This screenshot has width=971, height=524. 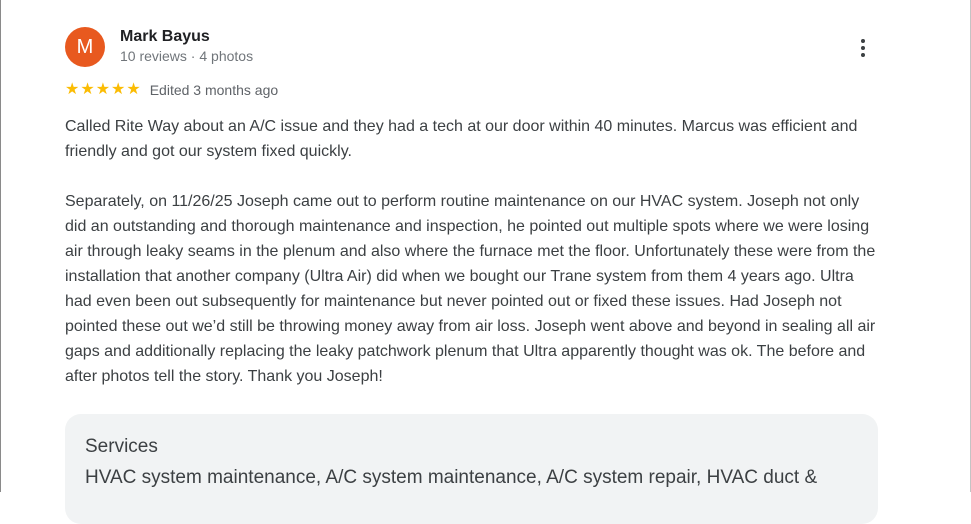 What do you see at coordinates (121, 446) in the screenshot?
I see `services-title: Services` at bounding box center [121, 446].